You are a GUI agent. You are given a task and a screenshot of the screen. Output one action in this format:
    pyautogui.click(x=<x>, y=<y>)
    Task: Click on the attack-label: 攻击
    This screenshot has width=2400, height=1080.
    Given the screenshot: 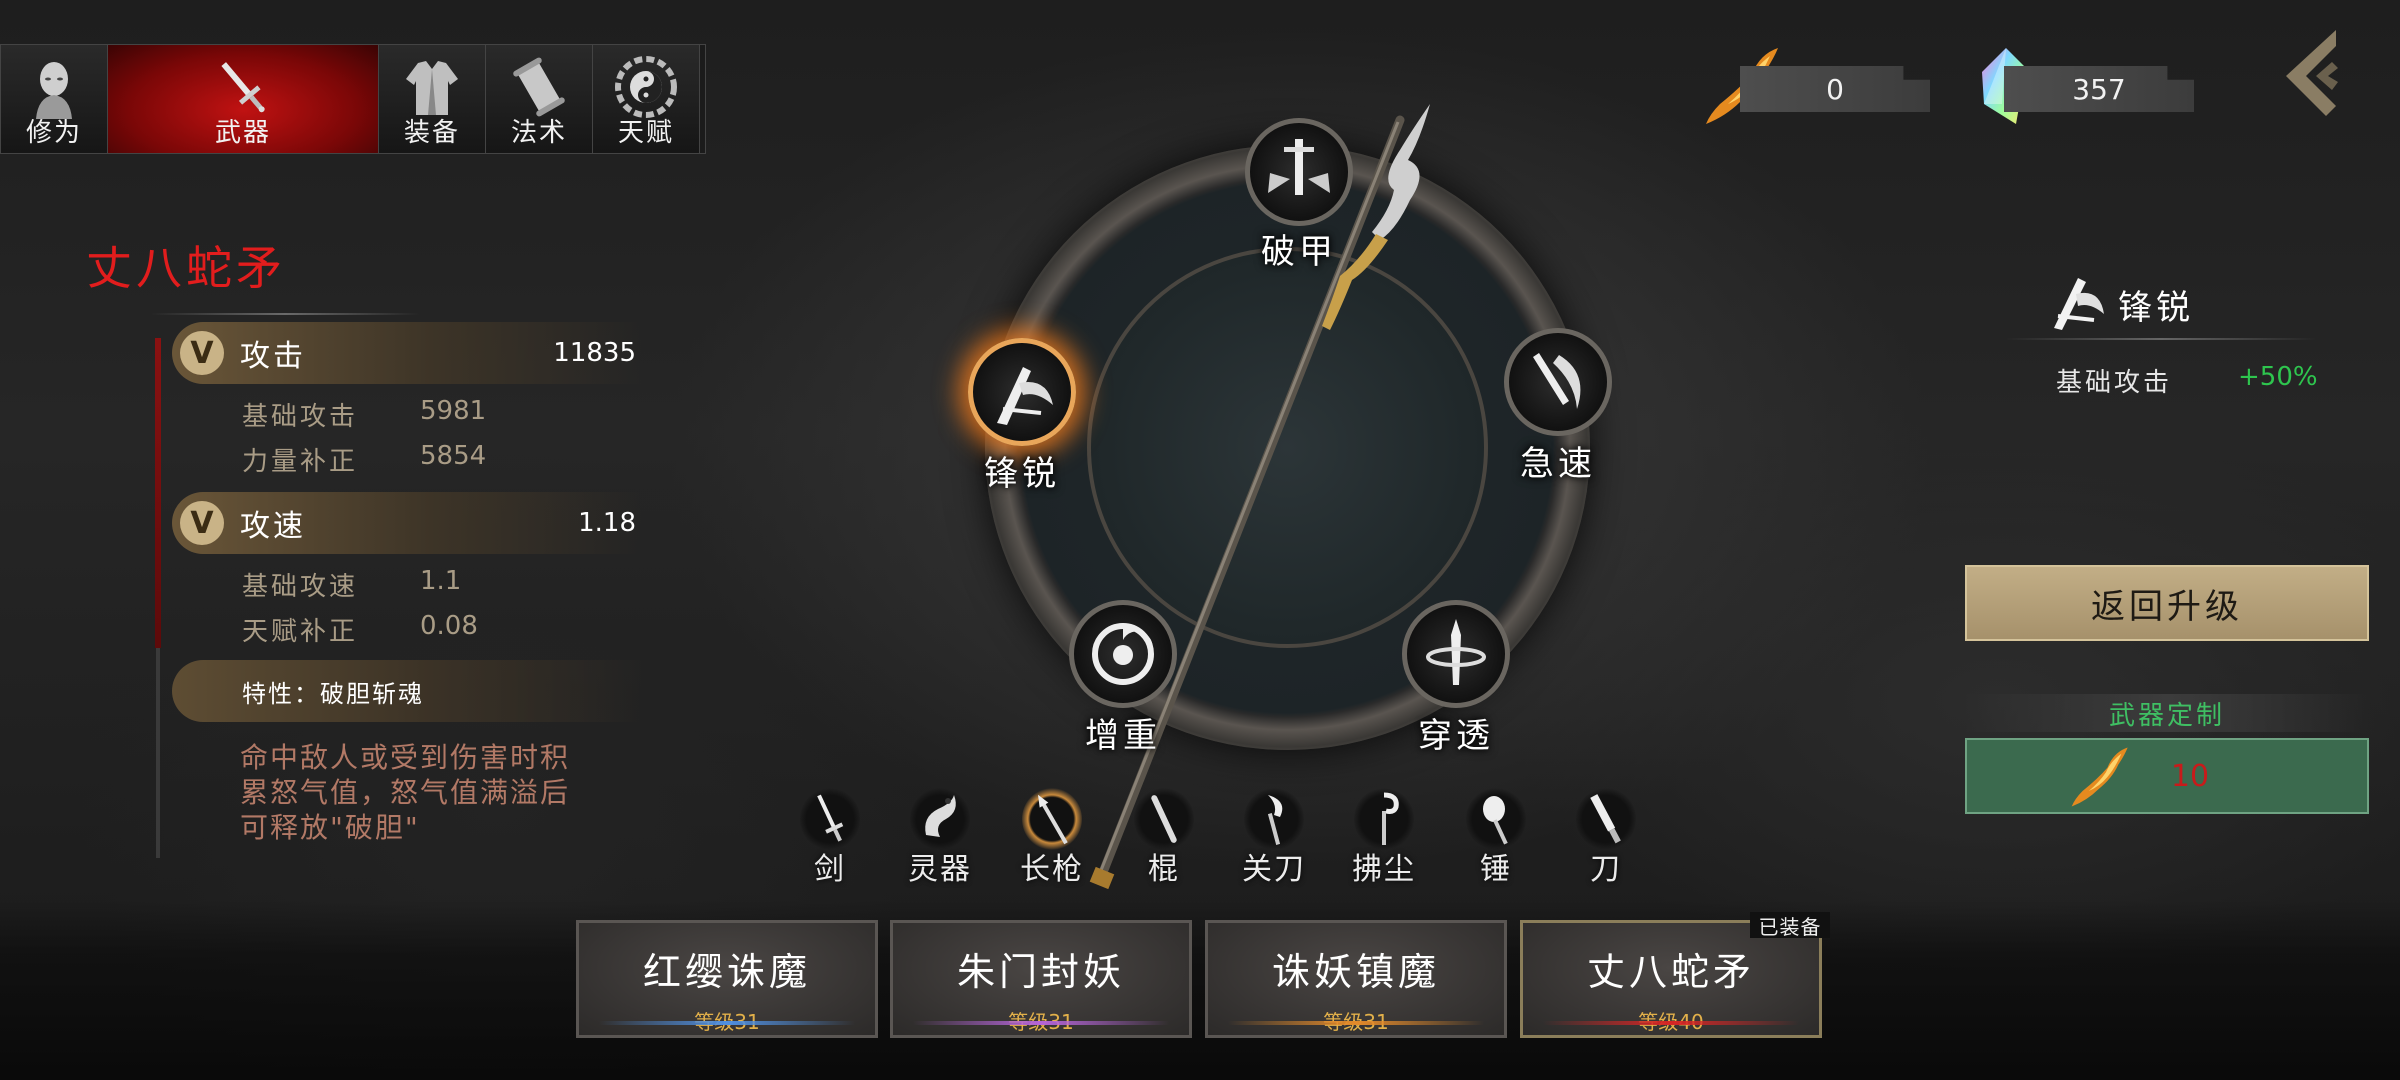 What is the action you would take?
    pyautogui.click(x=273, y=356)
    